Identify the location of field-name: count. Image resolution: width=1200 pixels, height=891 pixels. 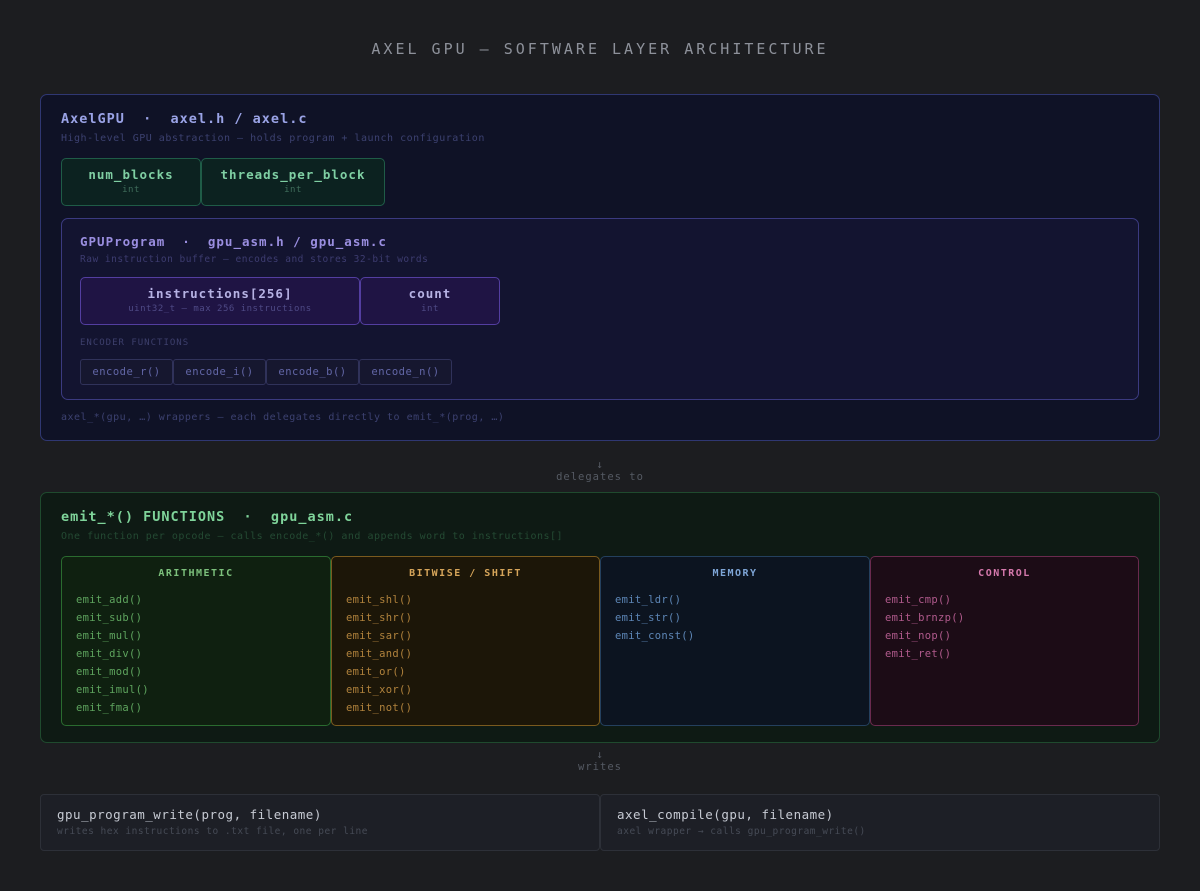
(430, 293).